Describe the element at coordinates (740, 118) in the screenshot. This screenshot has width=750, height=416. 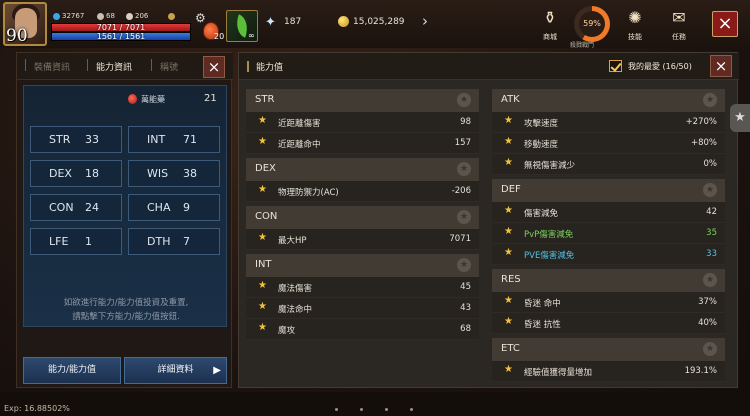
I see `side-star-icon: ★` at that location.